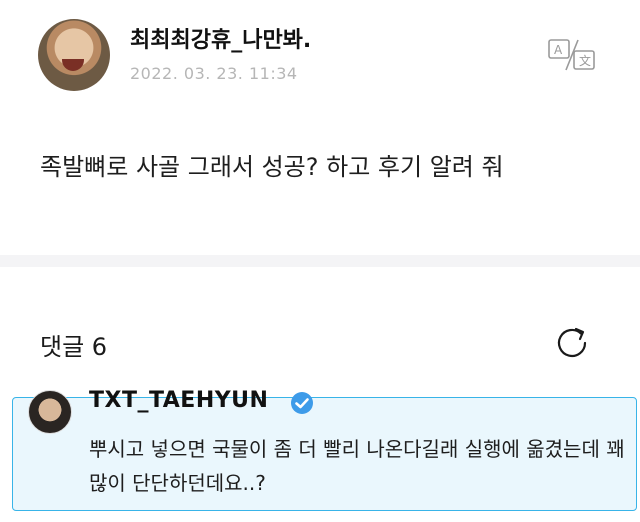 This screenshot has width=640, height=522. I want to click on comment-author: TXT_TAEHYUN, so click(178, 400).